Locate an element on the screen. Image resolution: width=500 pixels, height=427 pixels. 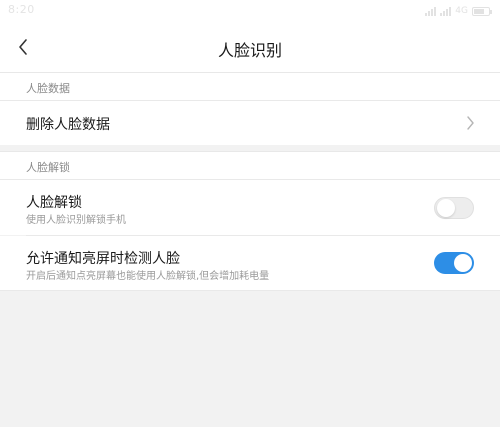
row-title: 允许通知亮屏时检测人脸 is located at coordinates (103, 259).